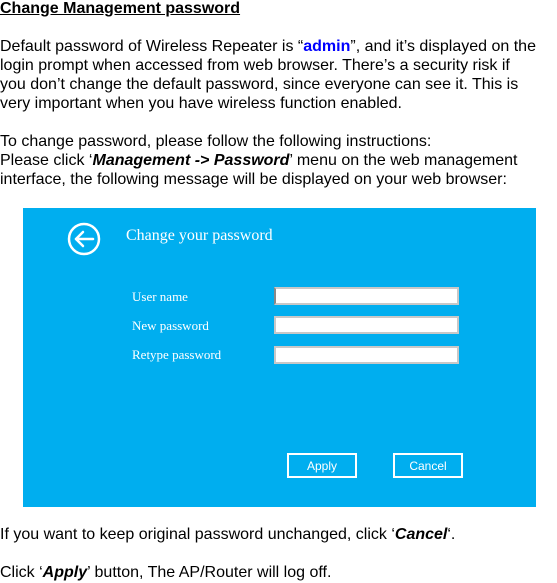  Describe the element at coordinates (366, 355) in the screenshot. I see `retype-password-input` at that location.